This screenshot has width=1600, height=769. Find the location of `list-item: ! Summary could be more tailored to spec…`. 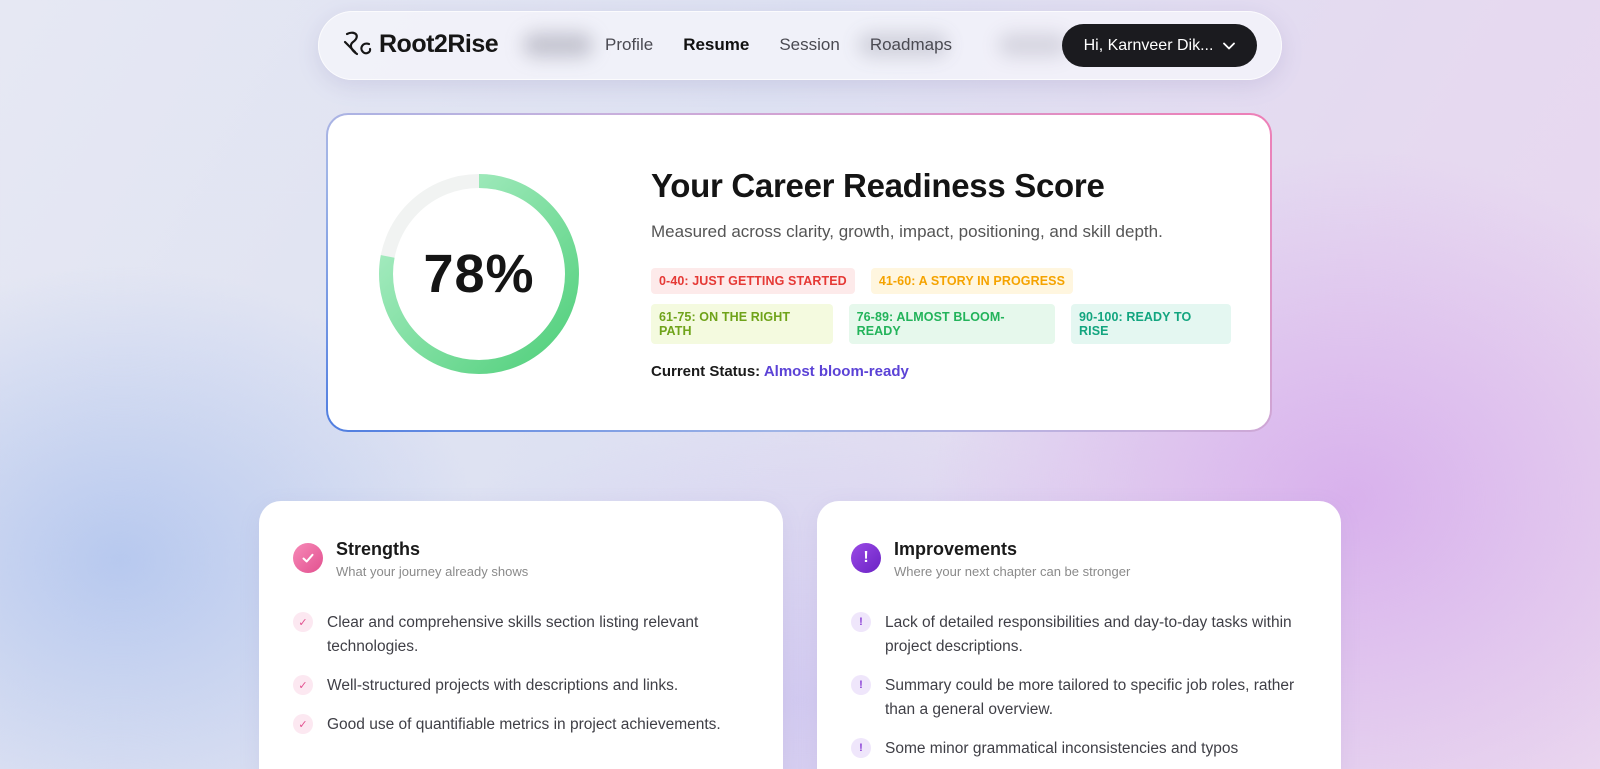

list-item: ! Summary could be more tailored to spec… is located at coordinates (1081, 698).